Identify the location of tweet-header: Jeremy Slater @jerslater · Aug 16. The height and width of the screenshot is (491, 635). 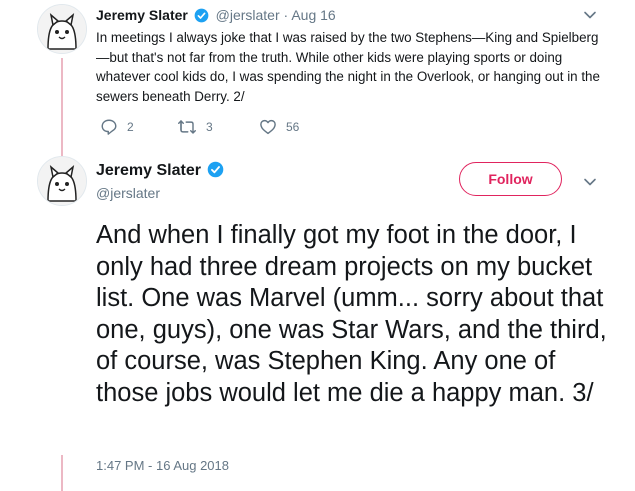
(216, 15).